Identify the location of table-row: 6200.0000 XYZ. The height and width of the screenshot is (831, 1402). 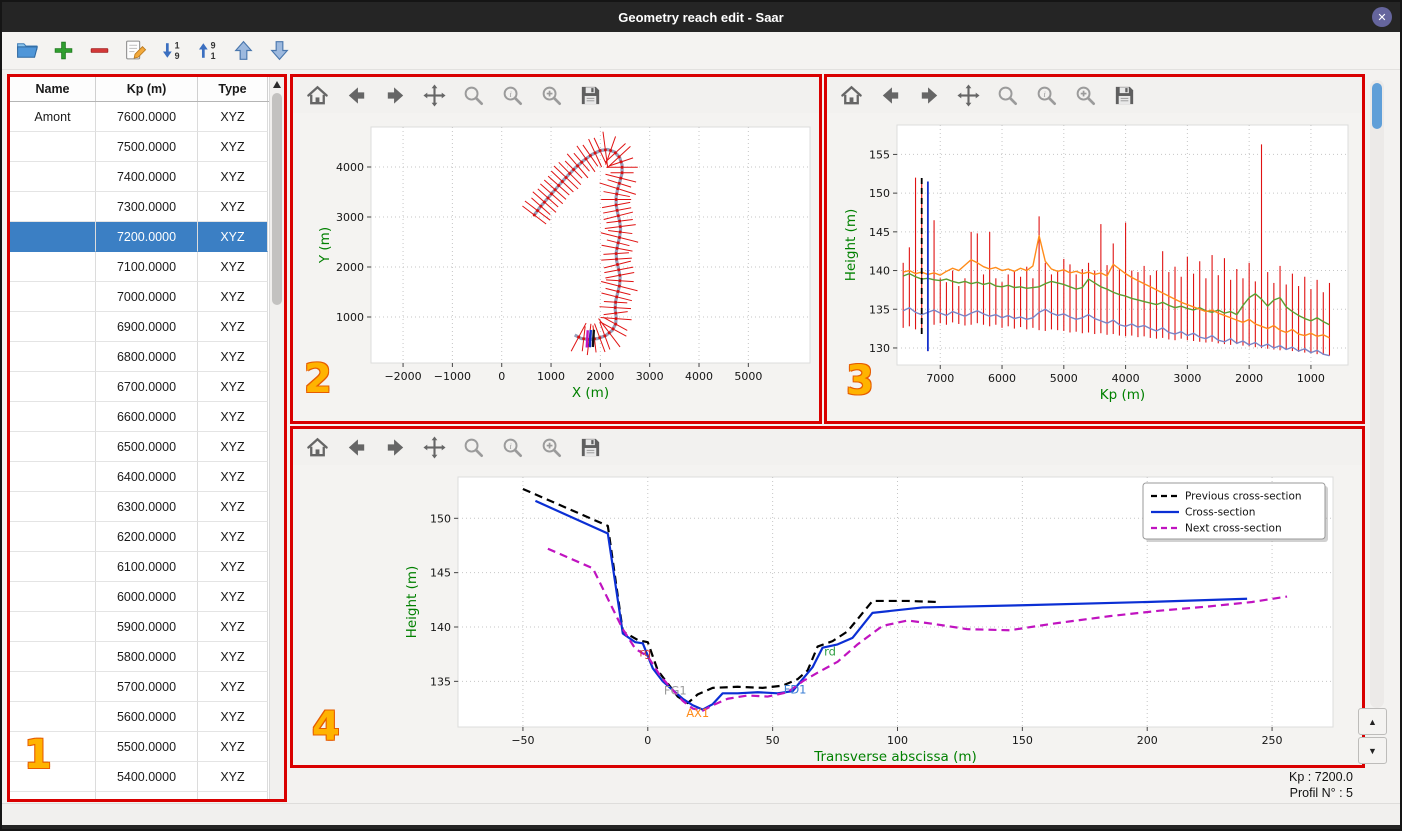
(139, 537).